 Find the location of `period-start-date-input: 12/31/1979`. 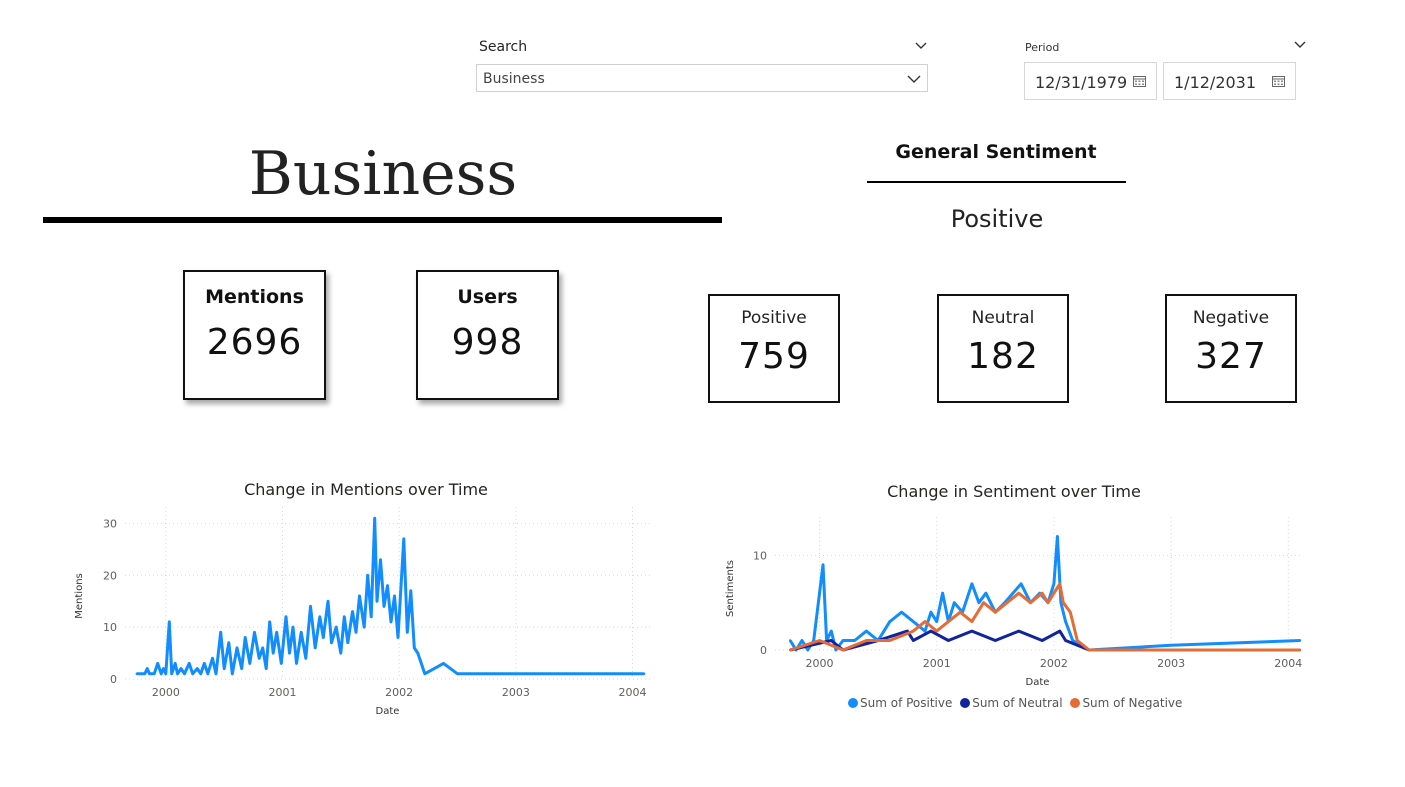

period-start-date-input: 12/31/1979 is located at coordinates (1090, 81).